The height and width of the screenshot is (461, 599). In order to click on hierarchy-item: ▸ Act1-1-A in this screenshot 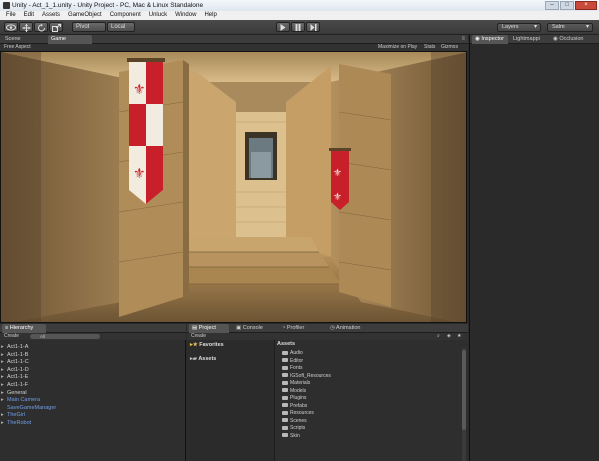, I will do `click(14, 347)`.